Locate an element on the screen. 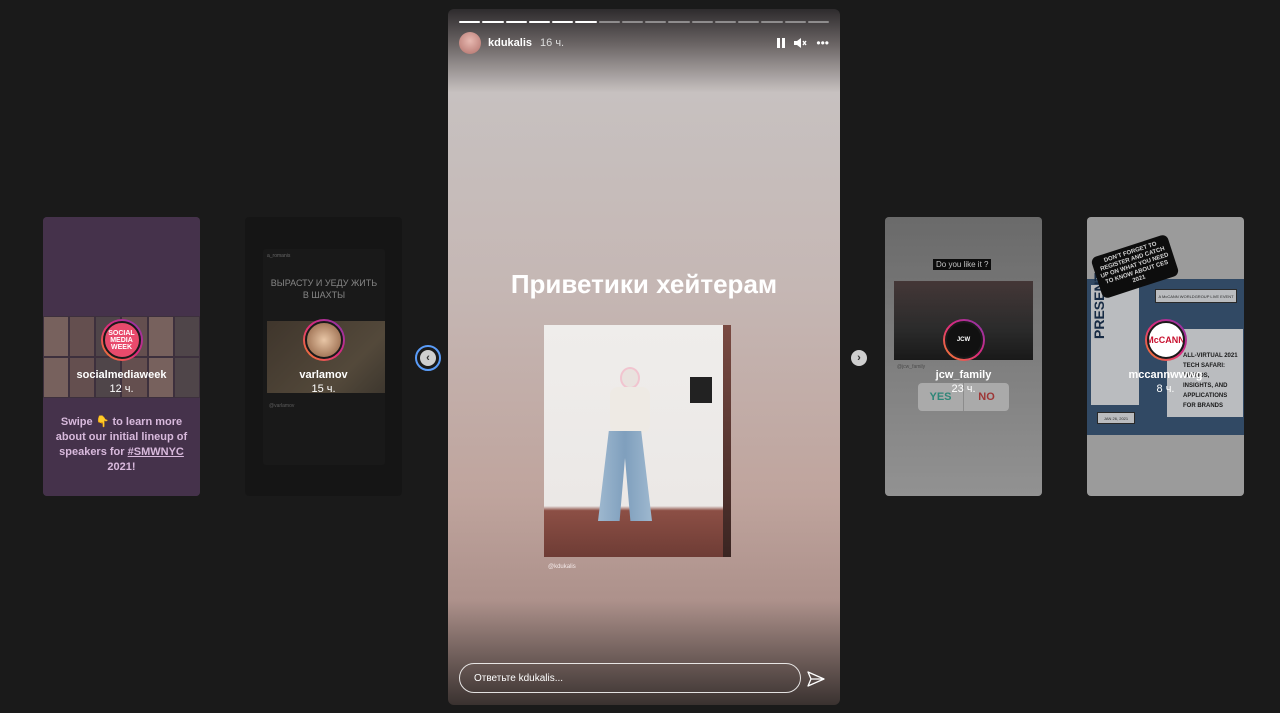 The image size is (1280, 713). avatar: JCW is located at coordinates (963, 340).